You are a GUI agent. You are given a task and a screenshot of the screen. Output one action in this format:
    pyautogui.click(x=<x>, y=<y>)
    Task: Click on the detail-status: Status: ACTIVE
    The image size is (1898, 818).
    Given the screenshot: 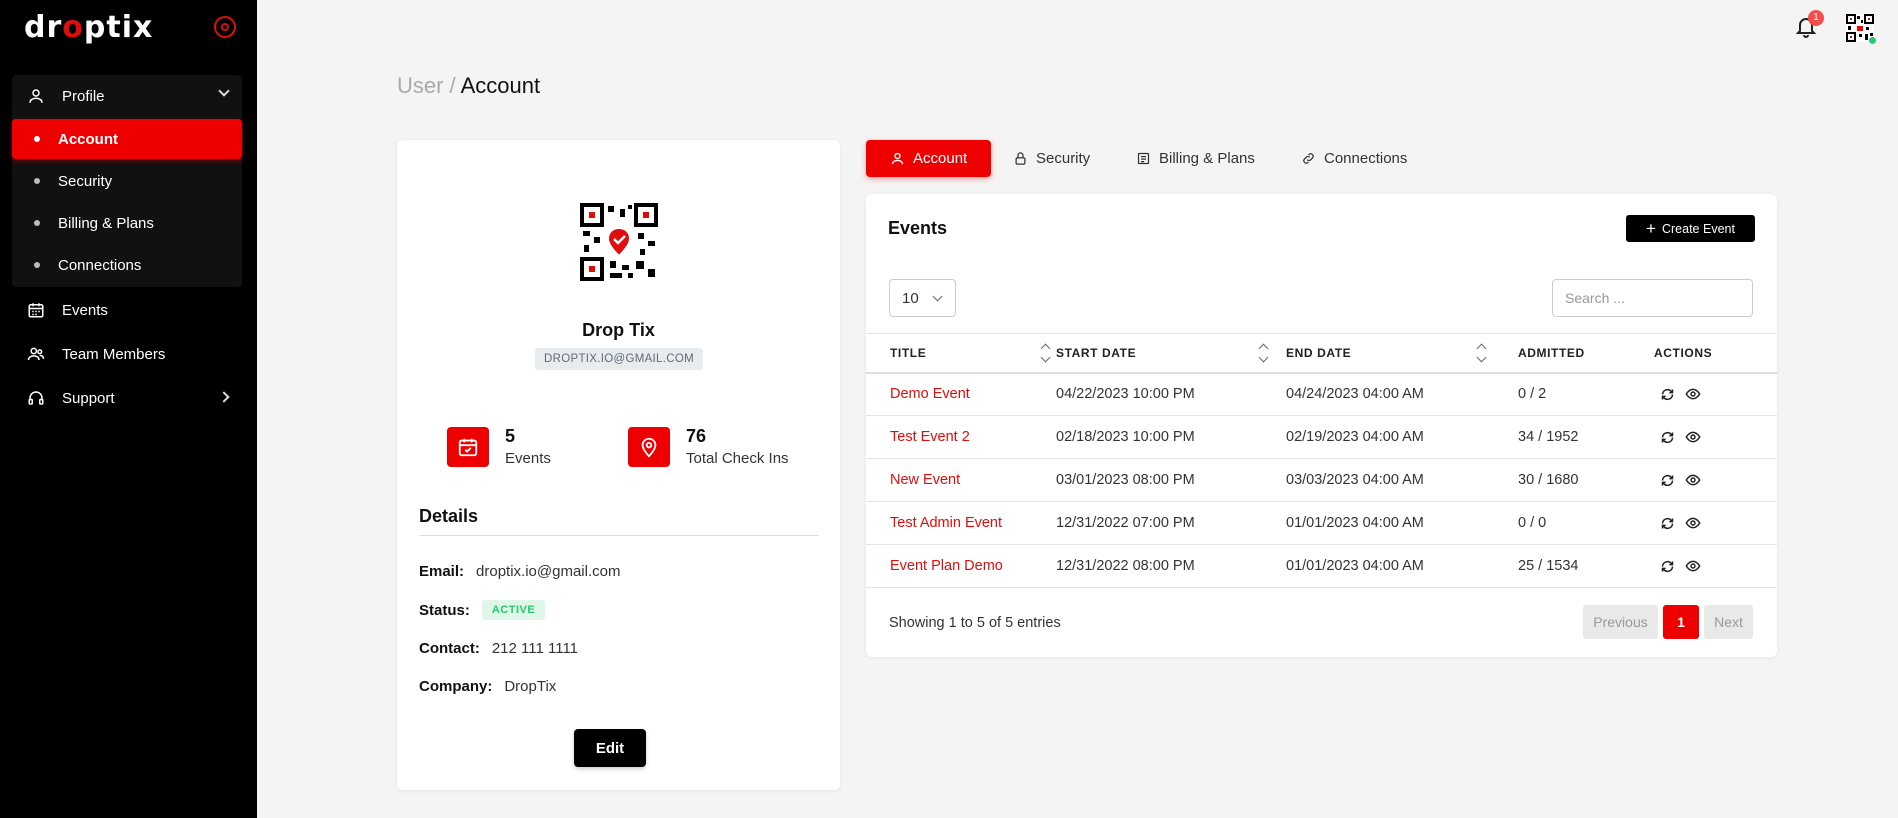 What is the action you would take?
    pyautogui.click(x=482, y=610)
    